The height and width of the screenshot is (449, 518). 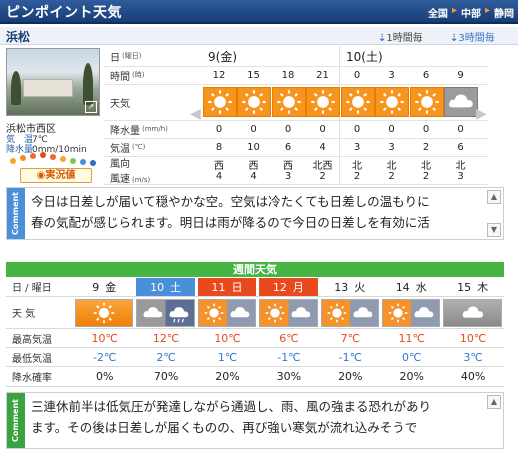 What do you see at coordinates (357, 75) in the screenshot?
I see `hour-cell: 0` at bounding box center [357, 75].